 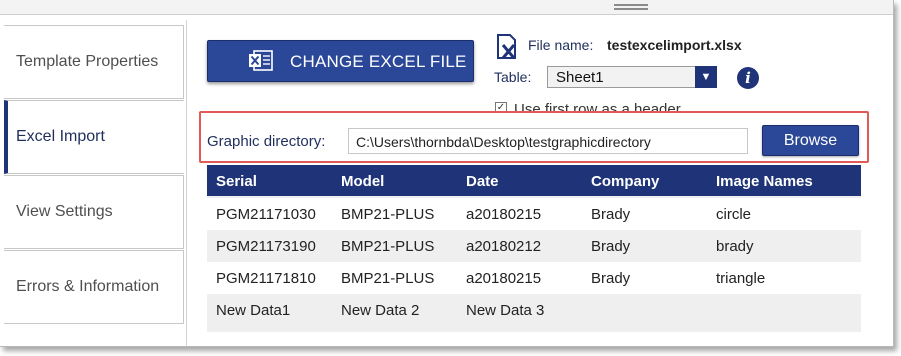 I want to click on tab-excel-import: Excel Import, so click(x=94, y=137).